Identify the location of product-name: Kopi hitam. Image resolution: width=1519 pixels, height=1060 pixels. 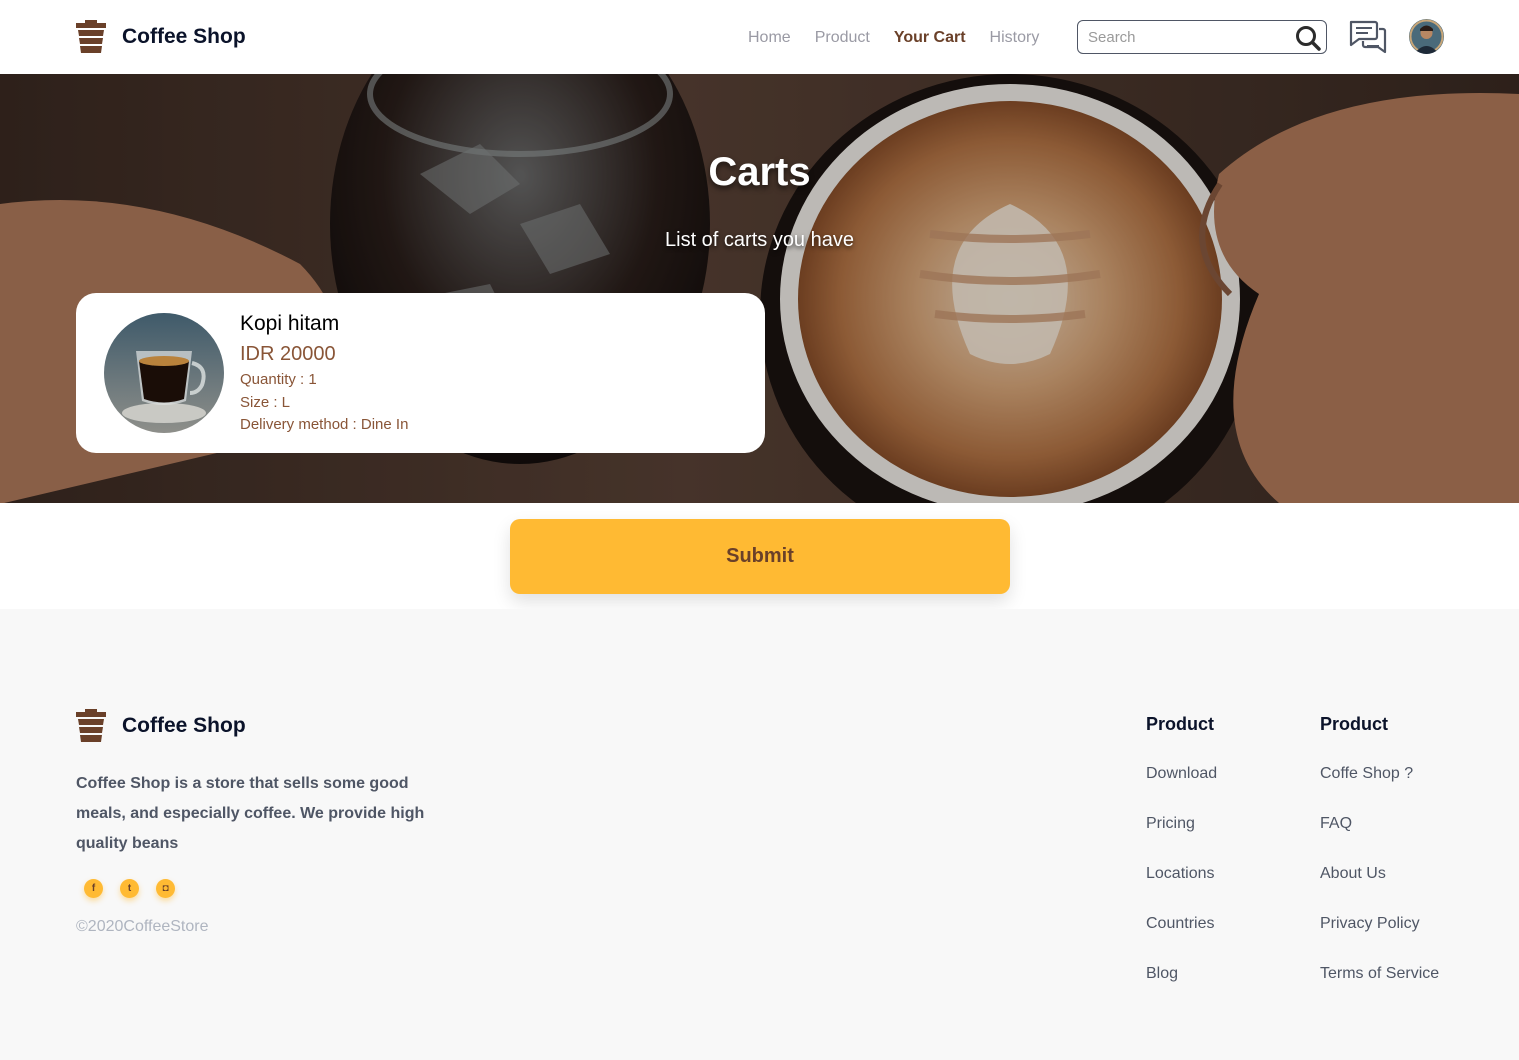
(290, 323).